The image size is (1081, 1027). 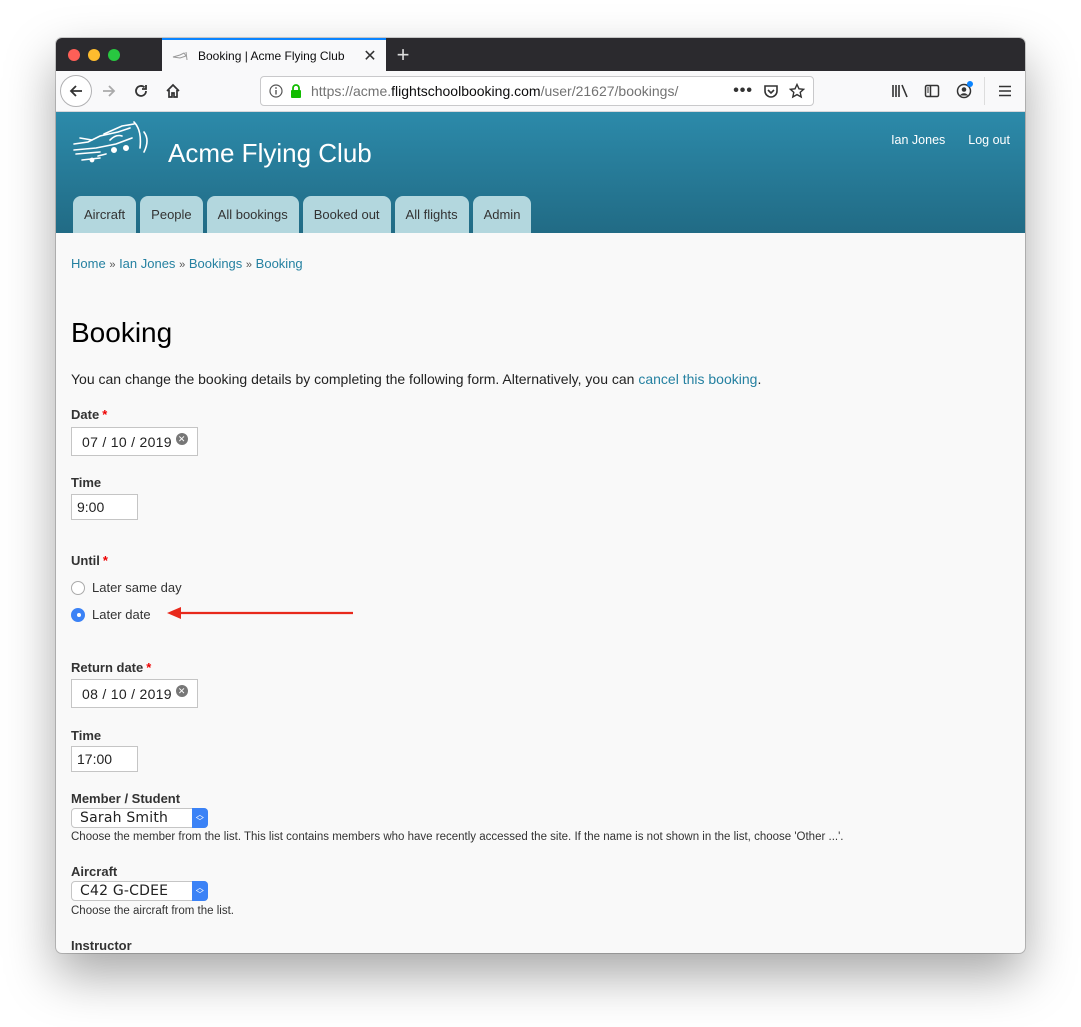 I want to click on instructor-label: Instructor, so click(x=101, y=945).